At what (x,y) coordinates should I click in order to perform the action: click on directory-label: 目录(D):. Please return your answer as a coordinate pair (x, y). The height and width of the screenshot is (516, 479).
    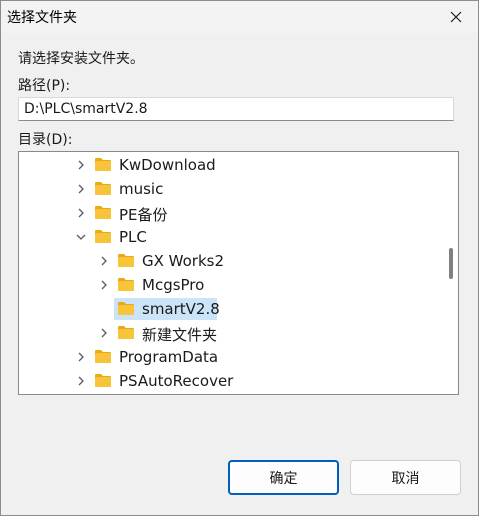
    Looking at the image, I should click on (45, 140).